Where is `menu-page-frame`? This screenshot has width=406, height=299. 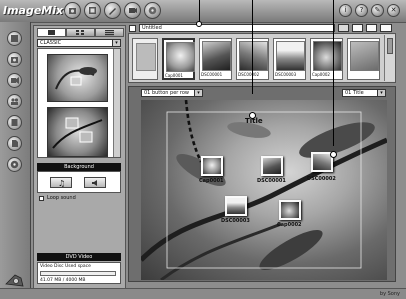
menu-page-frame is located at coordinates (145, 59).